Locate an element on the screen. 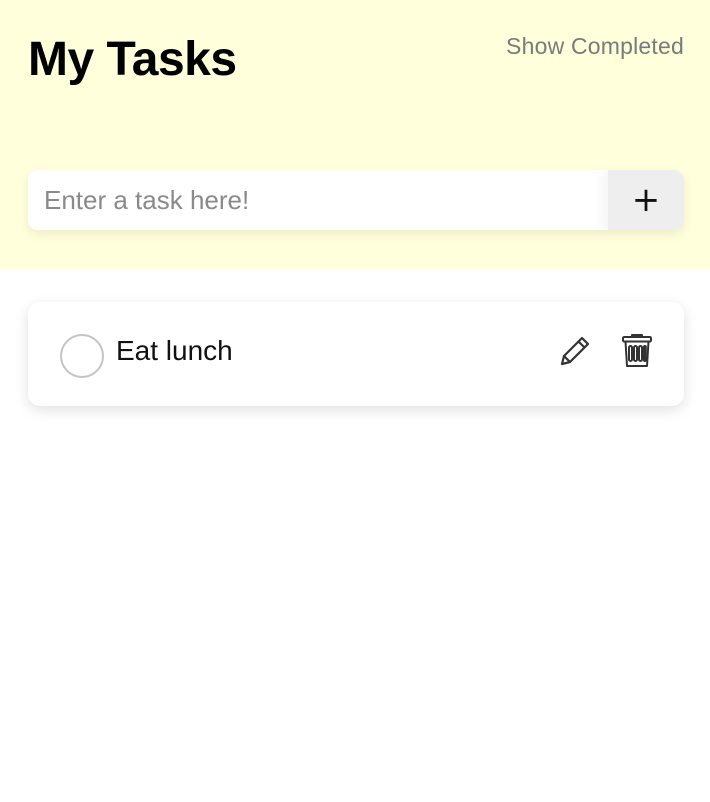  task-label: Eat lunch is located at coordinates (174, 350).